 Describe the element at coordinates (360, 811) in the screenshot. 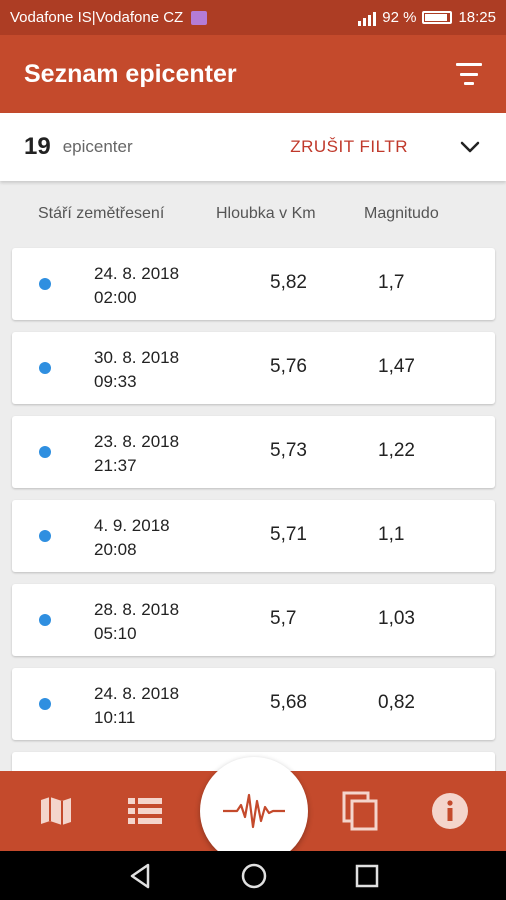

I see `copy-icon` at that location.